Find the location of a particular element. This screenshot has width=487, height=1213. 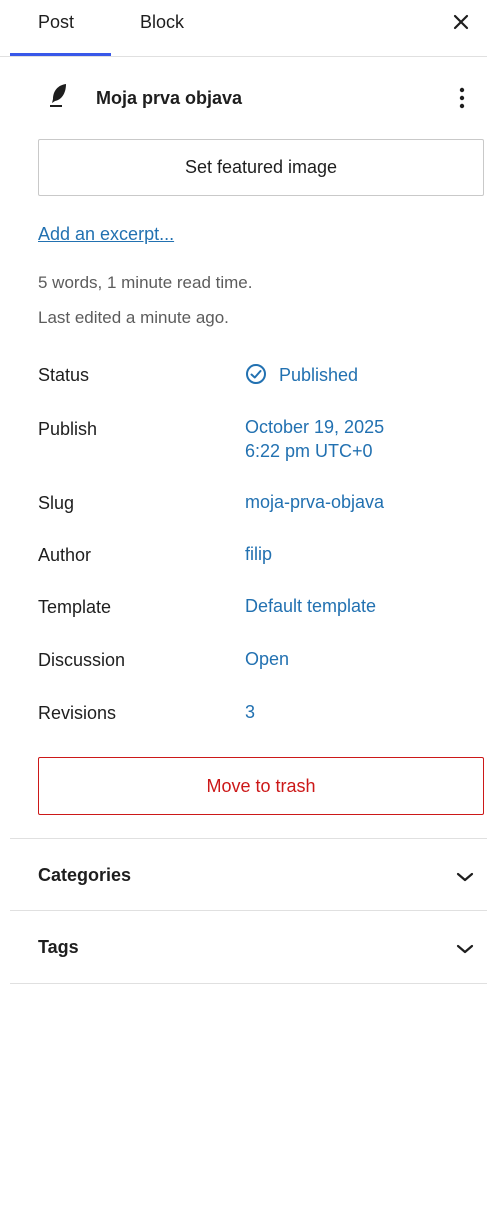

tags-panel-toggle: Tags is located at coordinates (248, 948).